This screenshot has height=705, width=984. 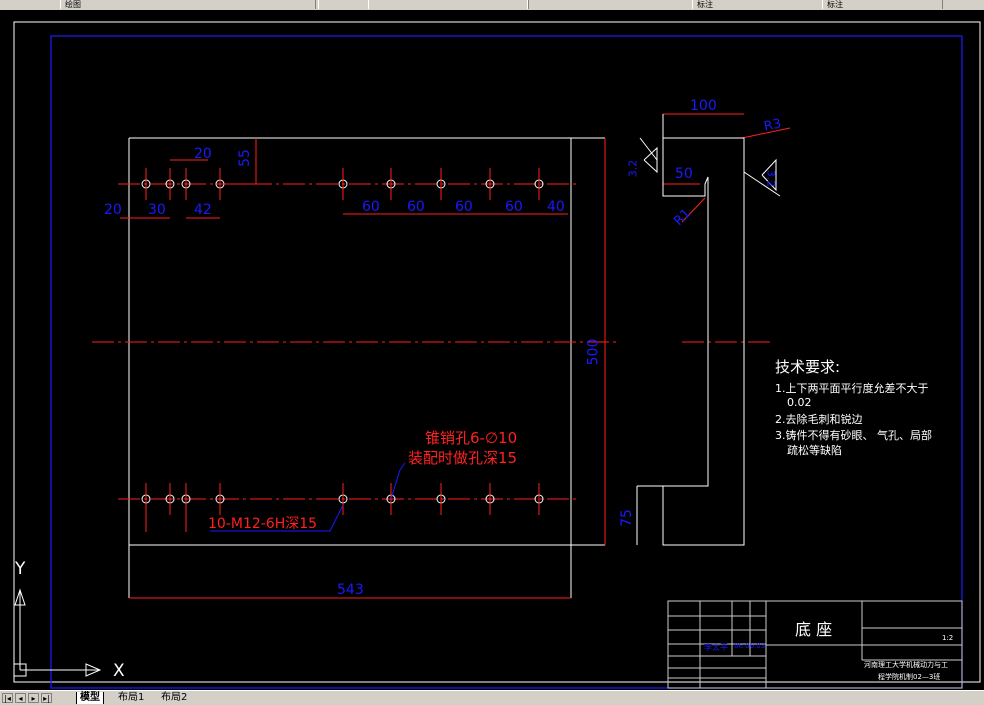 I want to click on dim-55: 55, so click(x=244, y=158).